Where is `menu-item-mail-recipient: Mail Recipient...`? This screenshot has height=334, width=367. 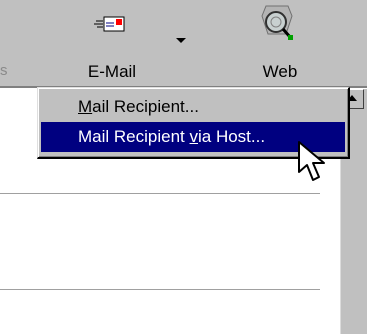 menu-item-mail-recipient: Mail Recipient... is located at coordinates (193, 107).